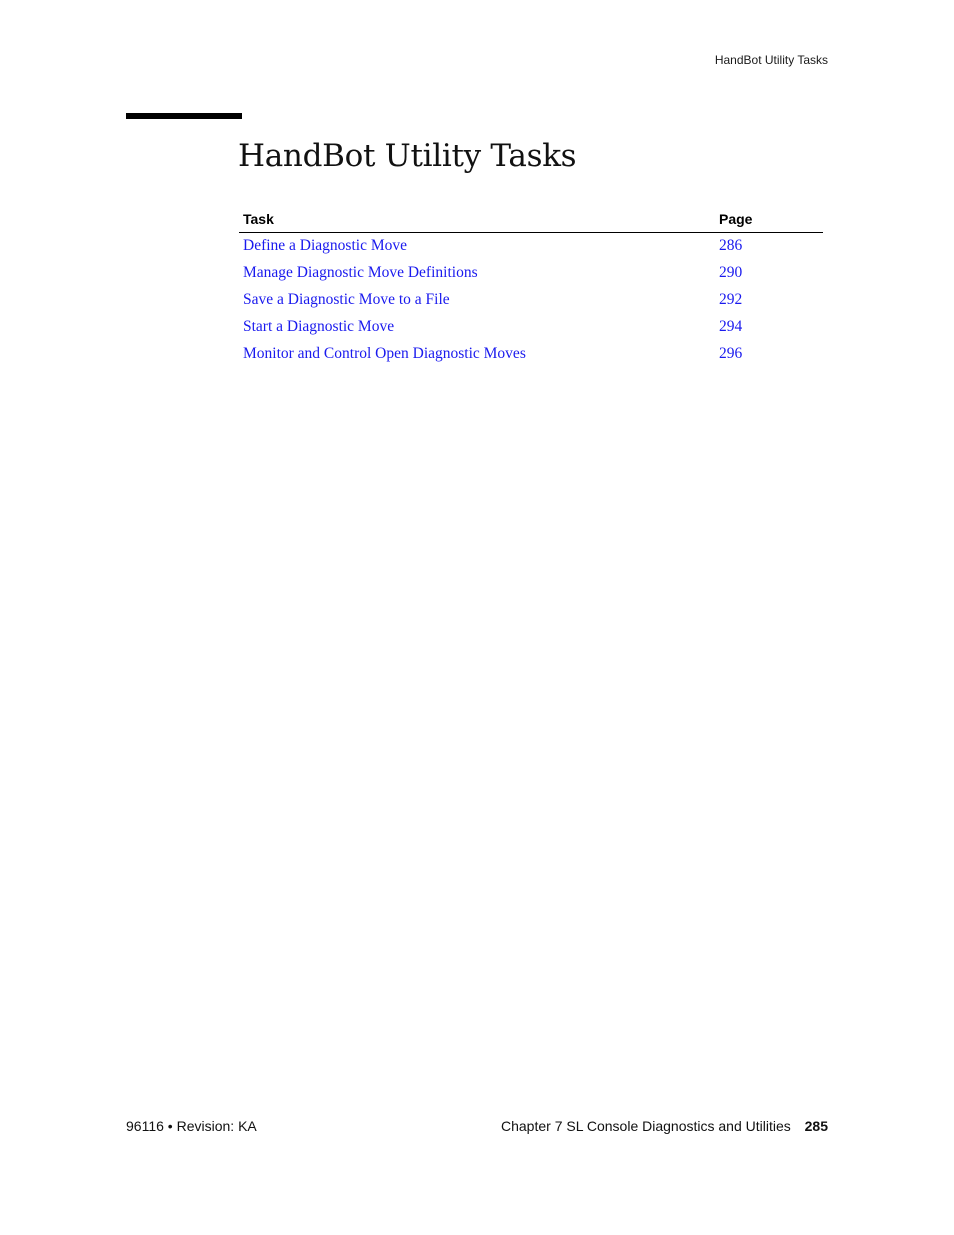 The width and height of the screenshot is (954, 1235). Describe the element at coordinates (730, 299) in the screenshot. I see `page-link: 292` at that location.